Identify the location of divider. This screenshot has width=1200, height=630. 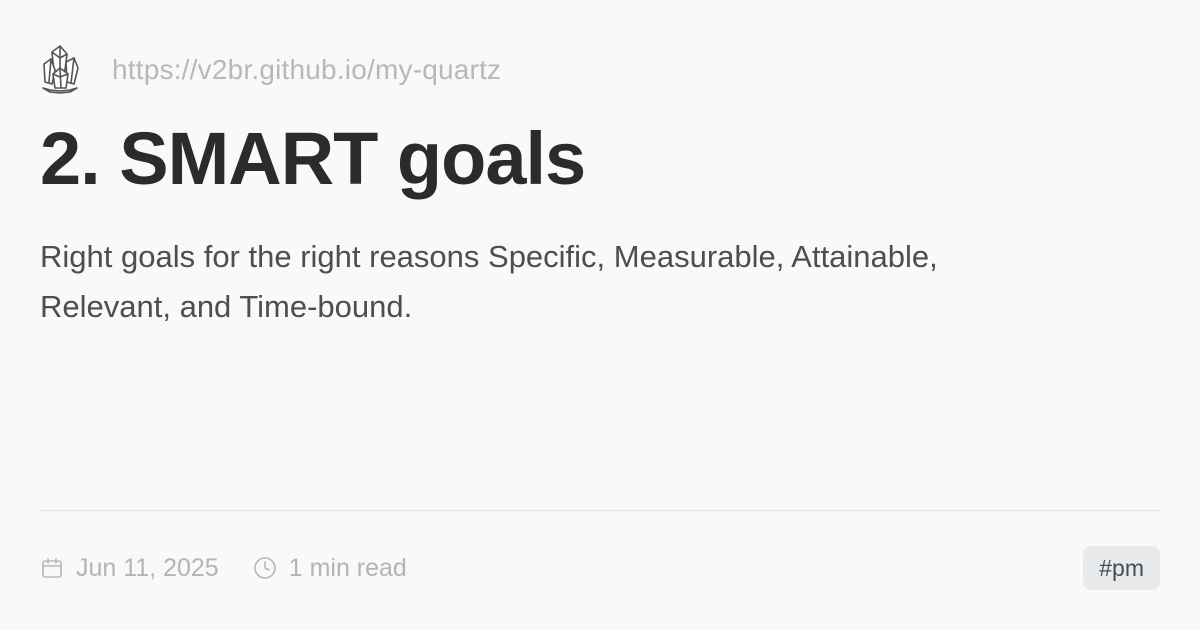
(600, 510).